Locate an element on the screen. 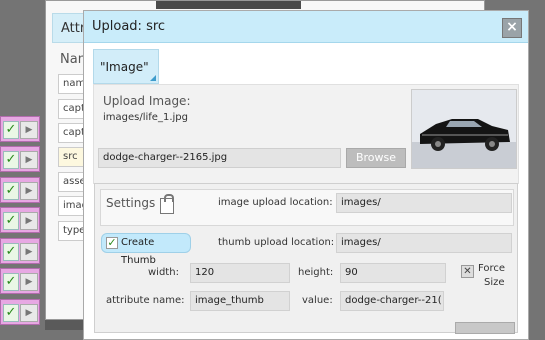  image-upload-location-label: image upload location: is located at coordinates (275, 202).